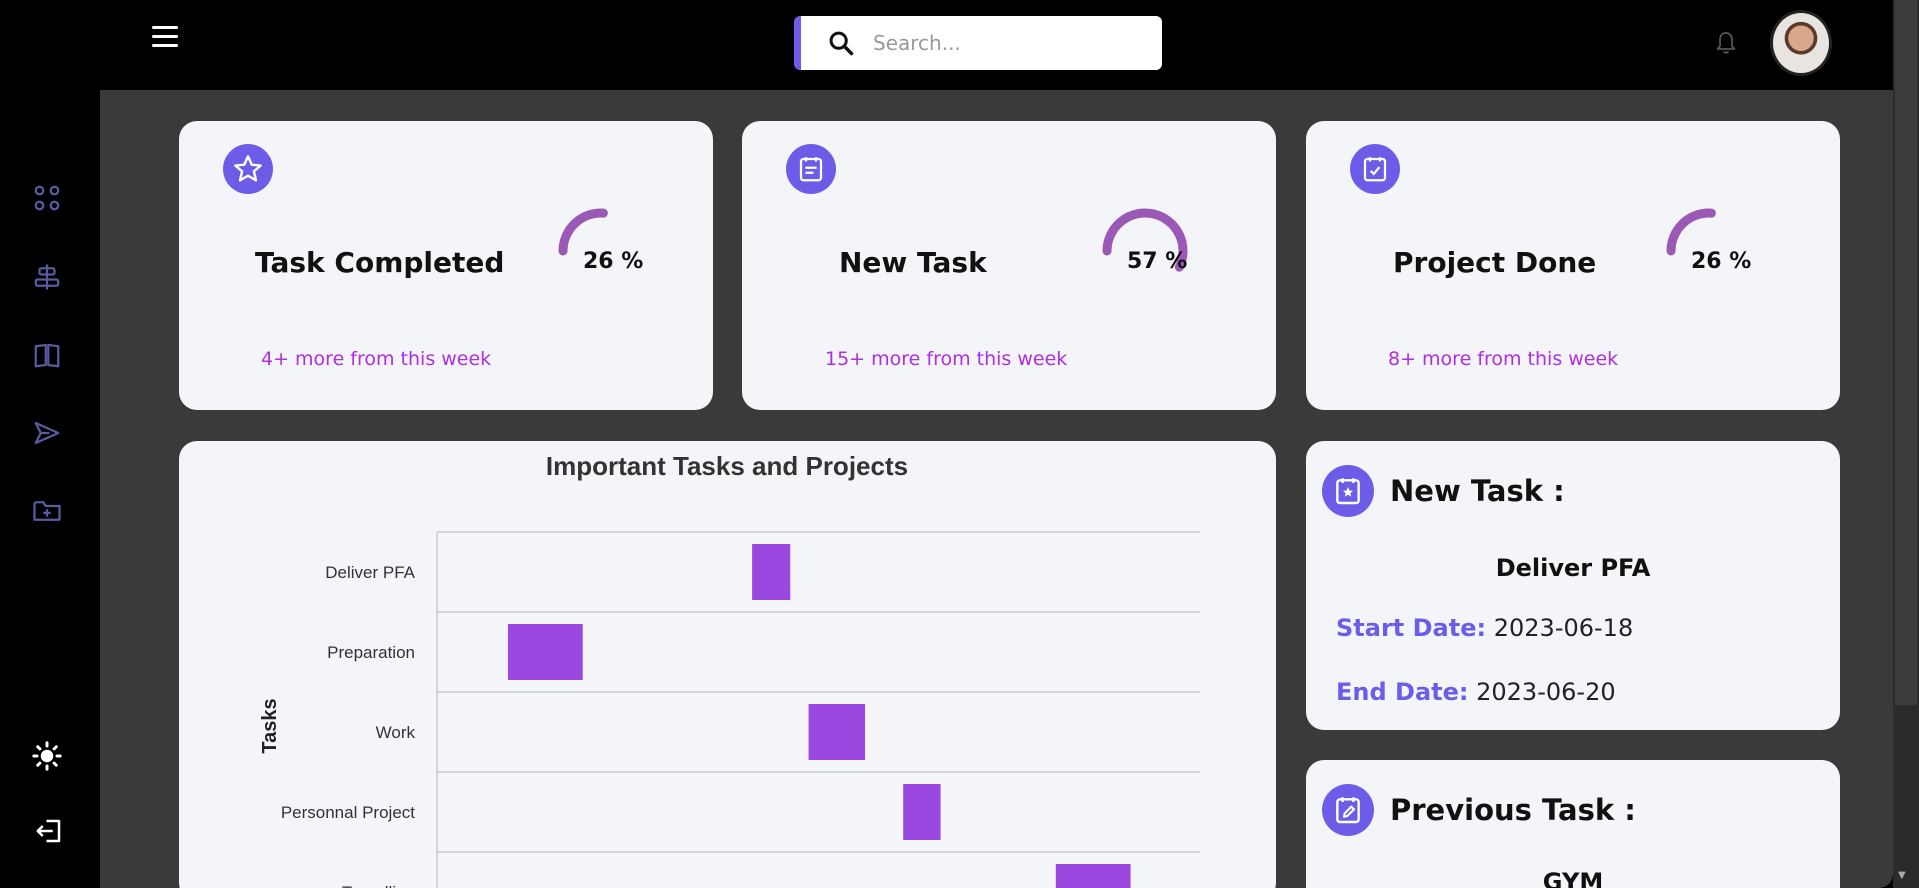 This screenshot has height=888, width=1919. Describe the element at coordinates (47, 433) in the screenshot. I see `send-icon` at that location.